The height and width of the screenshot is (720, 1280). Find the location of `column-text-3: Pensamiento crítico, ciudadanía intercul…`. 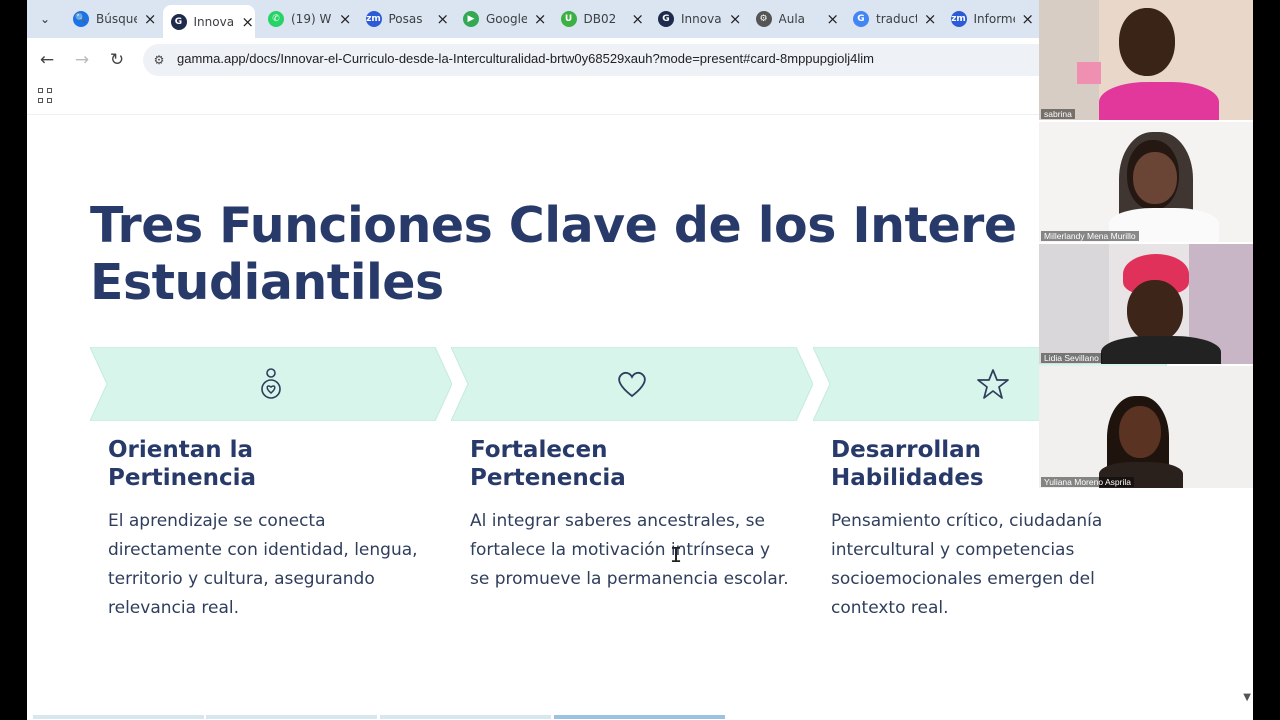

column-text-3: Pensamiento crítico, ciudadanía intercul… is located at coordinates (967, 564).